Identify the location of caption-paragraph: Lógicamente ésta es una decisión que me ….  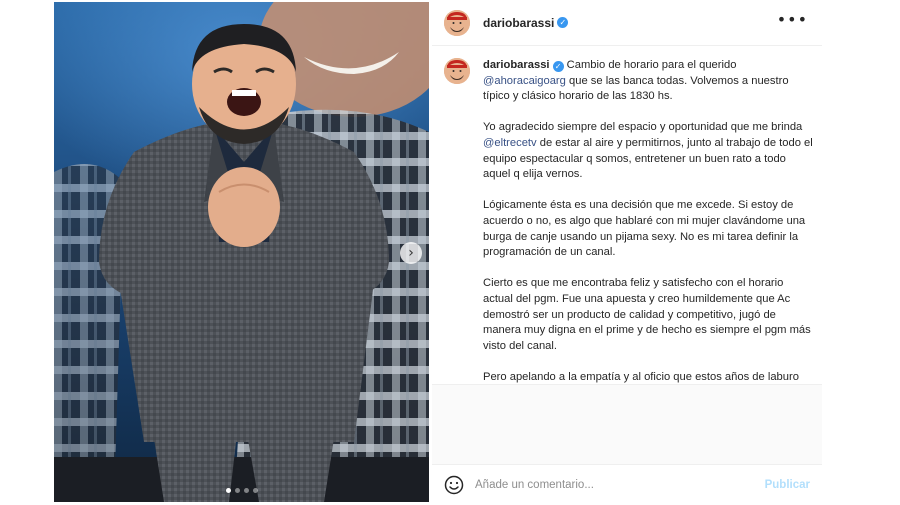
(648, 229).